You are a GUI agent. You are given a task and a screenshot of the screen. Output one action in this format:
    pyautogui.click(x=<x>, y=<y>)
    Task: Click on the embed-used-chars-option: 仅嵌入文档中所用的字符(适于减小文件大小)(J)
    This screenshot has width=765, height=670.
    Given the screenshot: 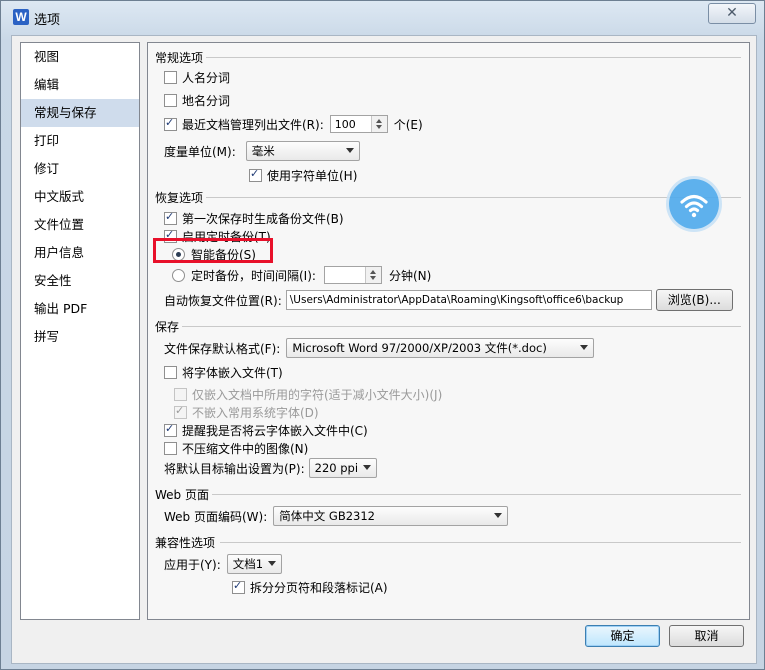 What is the action you would take?
    pyautogui.click(x=308, y=394)
    